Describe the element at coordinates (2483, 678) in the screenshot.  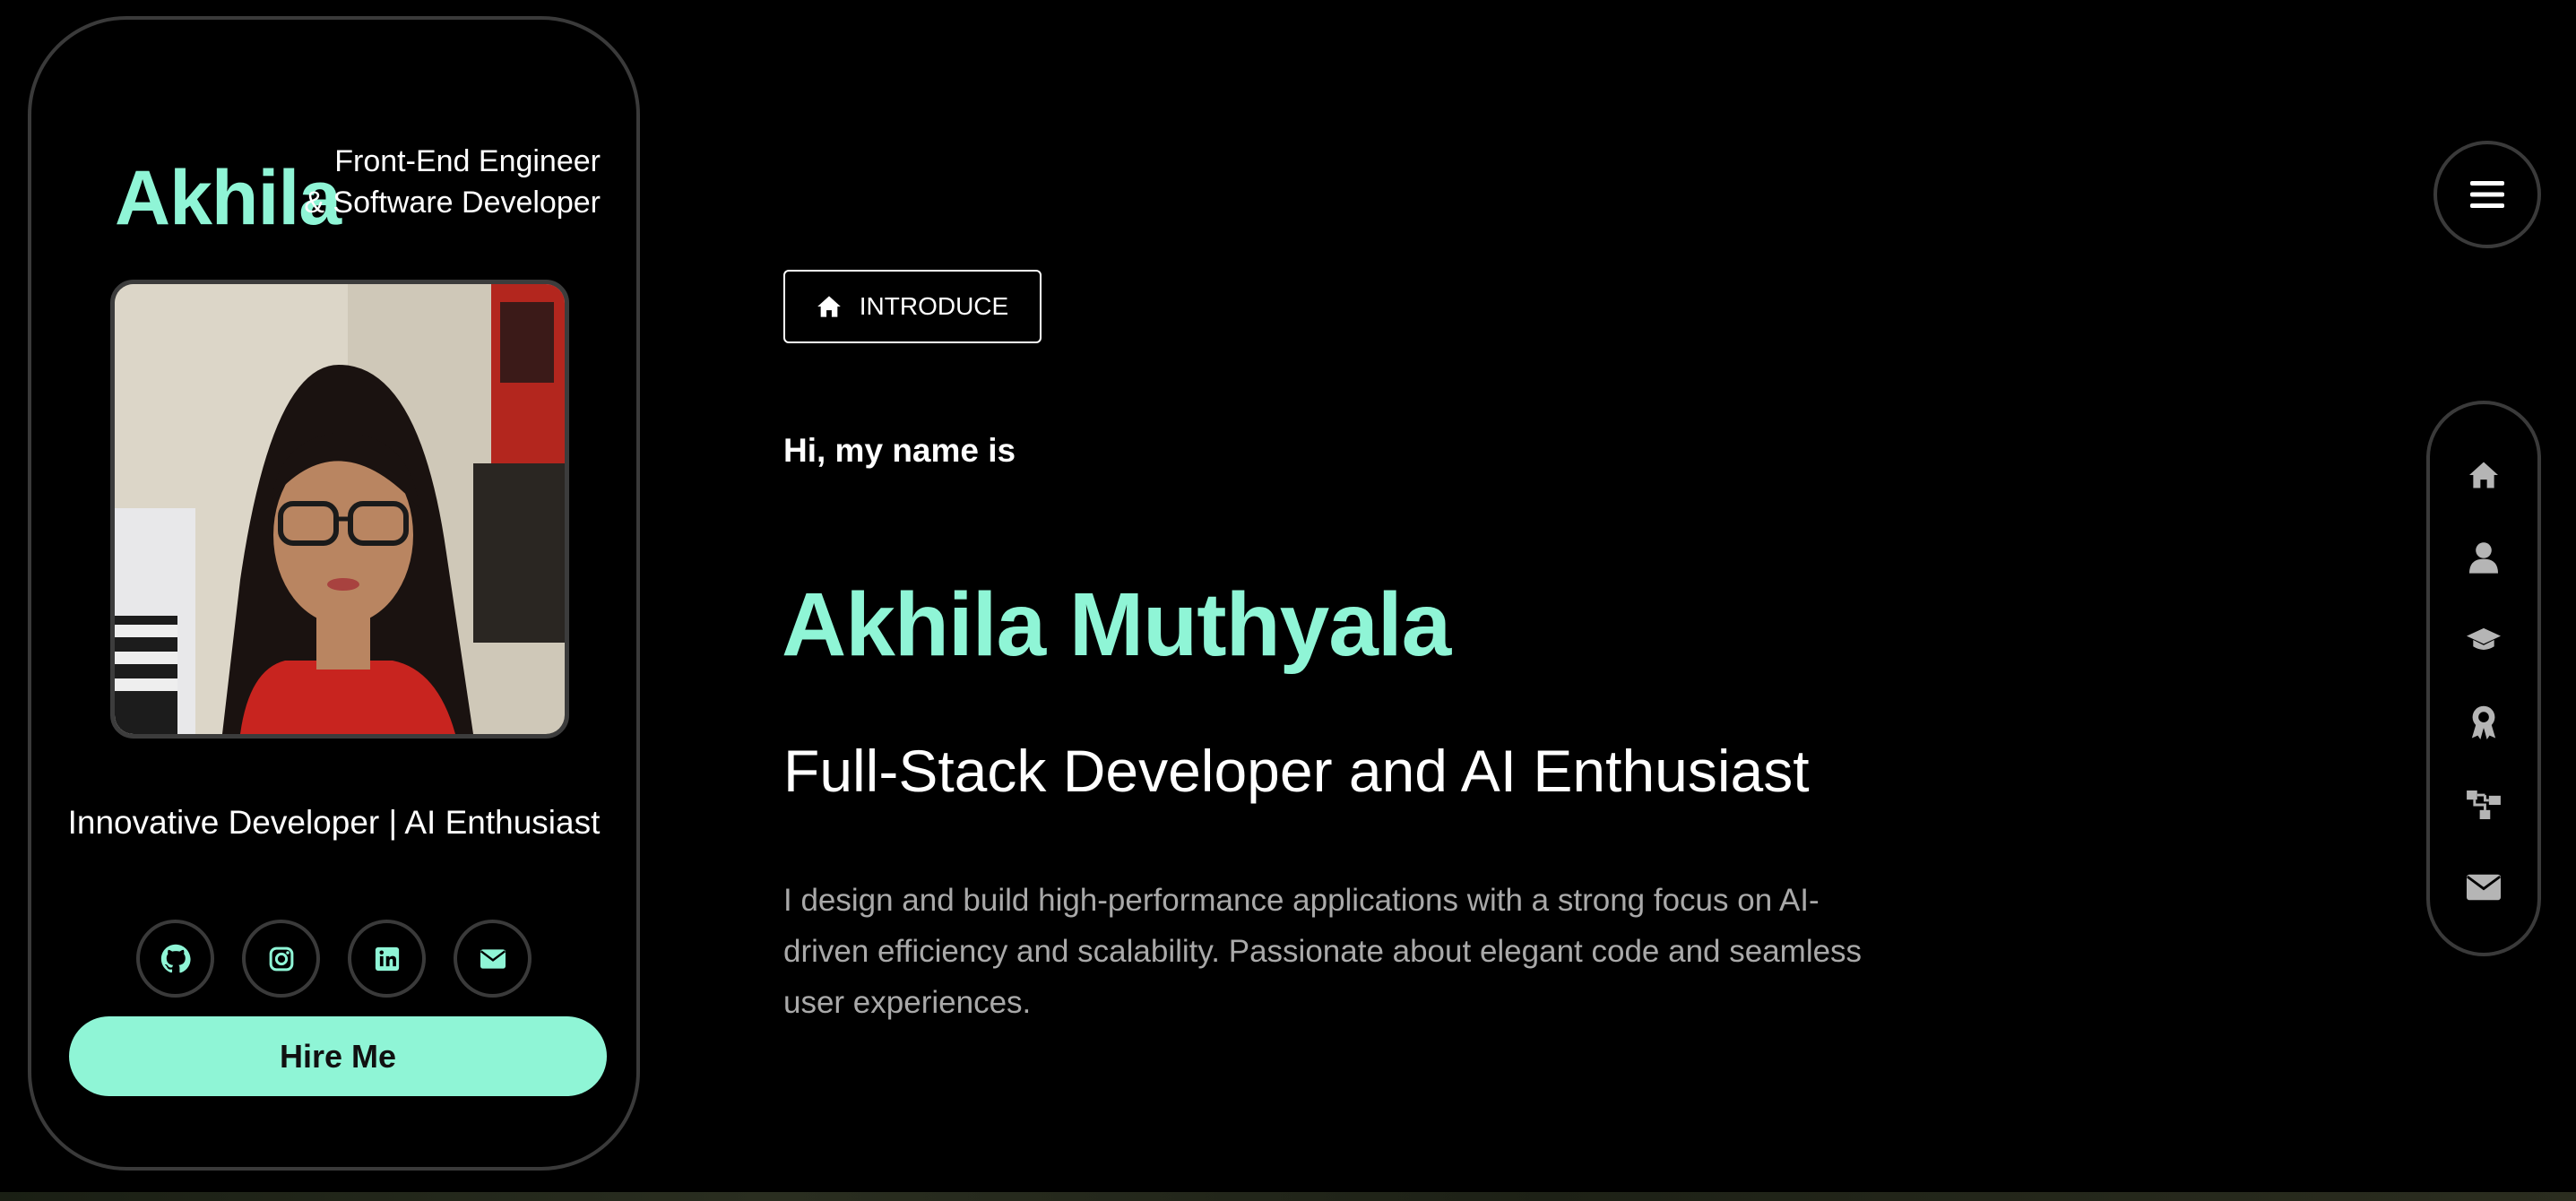
I see `side-navigation` at that location.